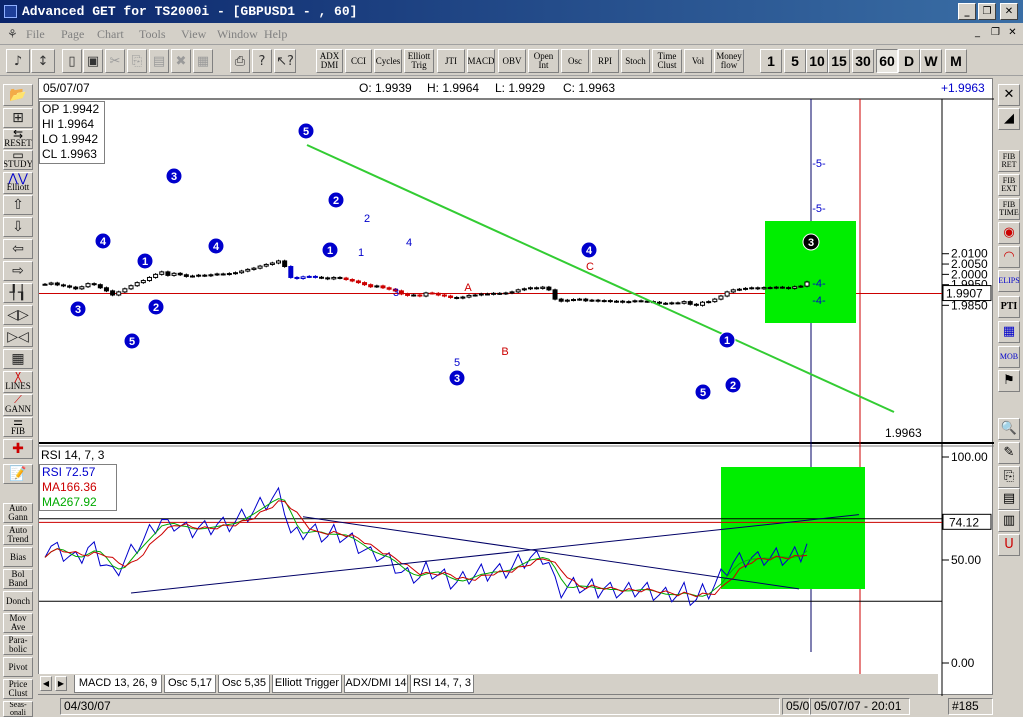 The width and height of the screenshot is (1023, 717). Describe the element at coordinates (190, 684) in the screenshot. I see `tab-osc-5-17: Osc 5,17` at that location.